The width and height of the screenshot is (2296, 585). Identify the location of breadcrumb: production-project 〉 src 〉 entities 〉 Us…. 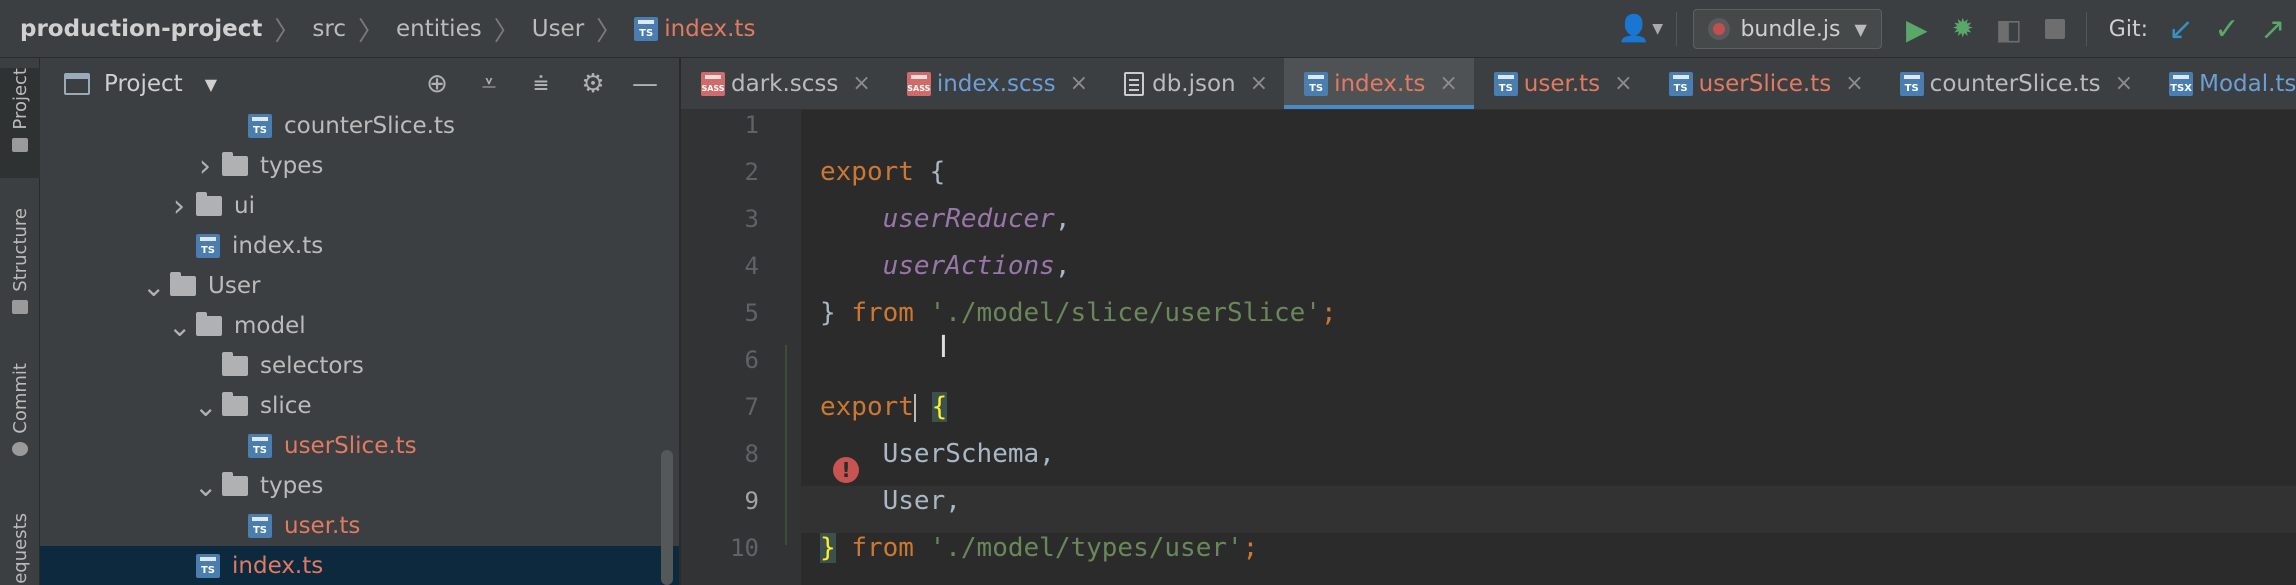
(387, 29).